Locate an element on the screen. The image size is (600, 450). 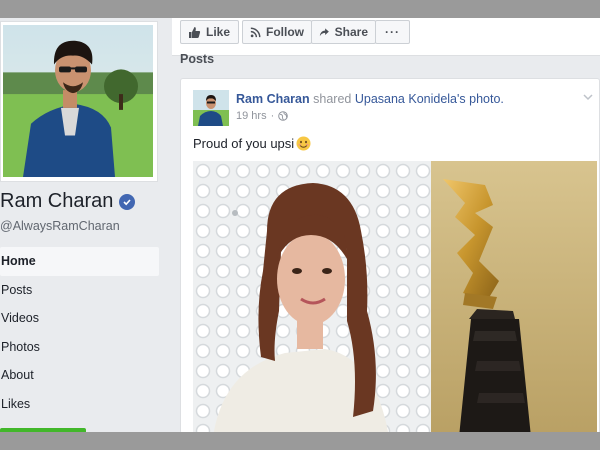
follow-button: Follow is located at coordinates (277, 32).